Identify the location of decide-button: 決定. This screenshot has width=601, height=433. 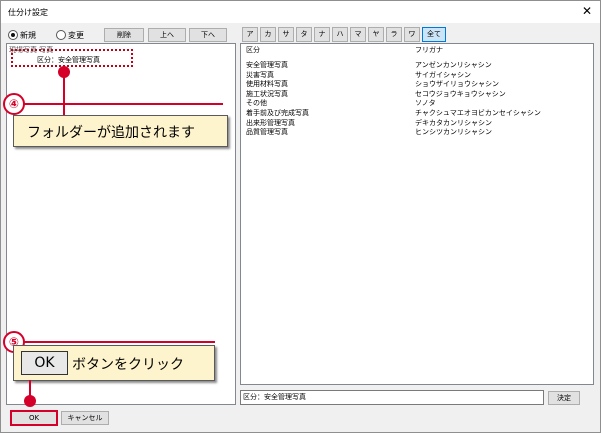
(564, 398).